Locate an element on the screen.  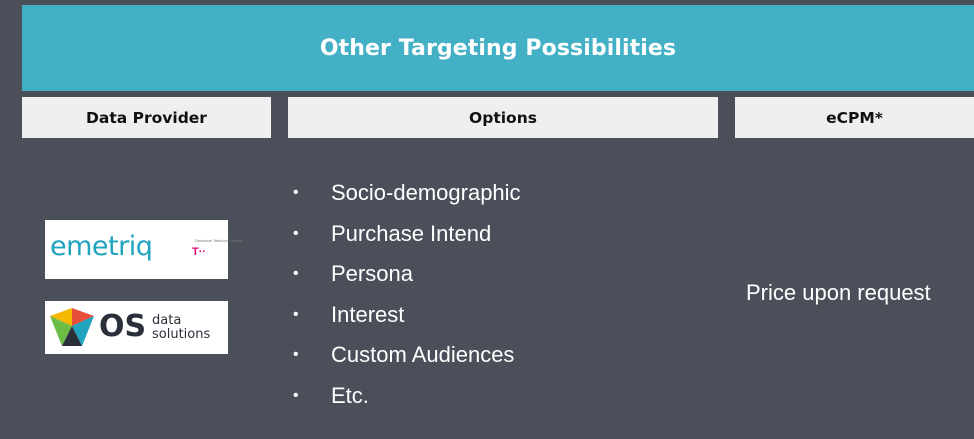
os-data-solutions-logo: OS data solutions is located at coordinates (136, 327).